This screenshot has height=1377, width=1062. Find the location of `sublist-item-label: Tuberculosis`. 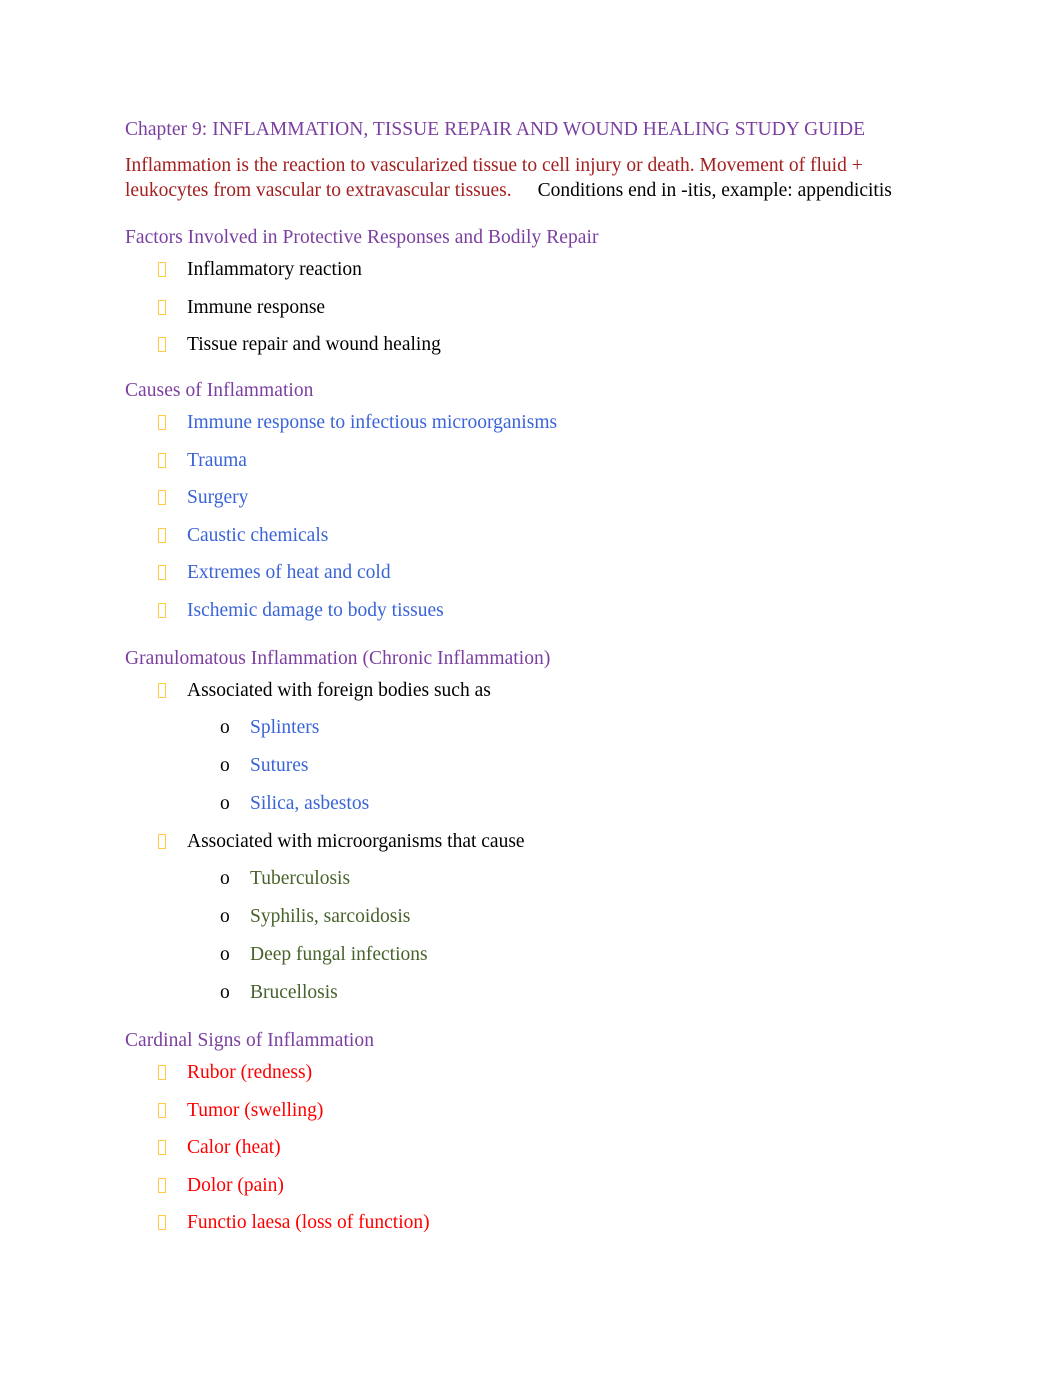

sublist-item-label: Tuberculosis is located at coordinates (300, 878).